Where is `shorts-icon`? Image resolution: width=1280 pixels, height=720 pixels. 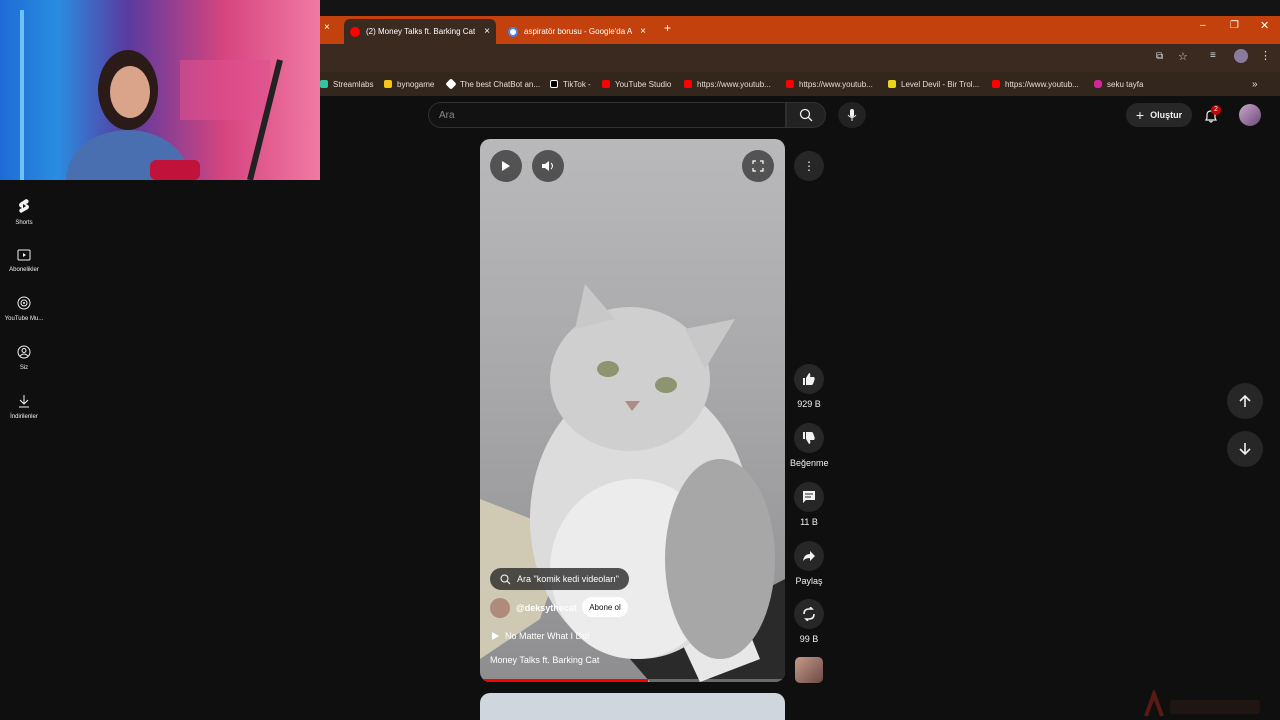 shorts-icon is located at coordinates (24, 206).